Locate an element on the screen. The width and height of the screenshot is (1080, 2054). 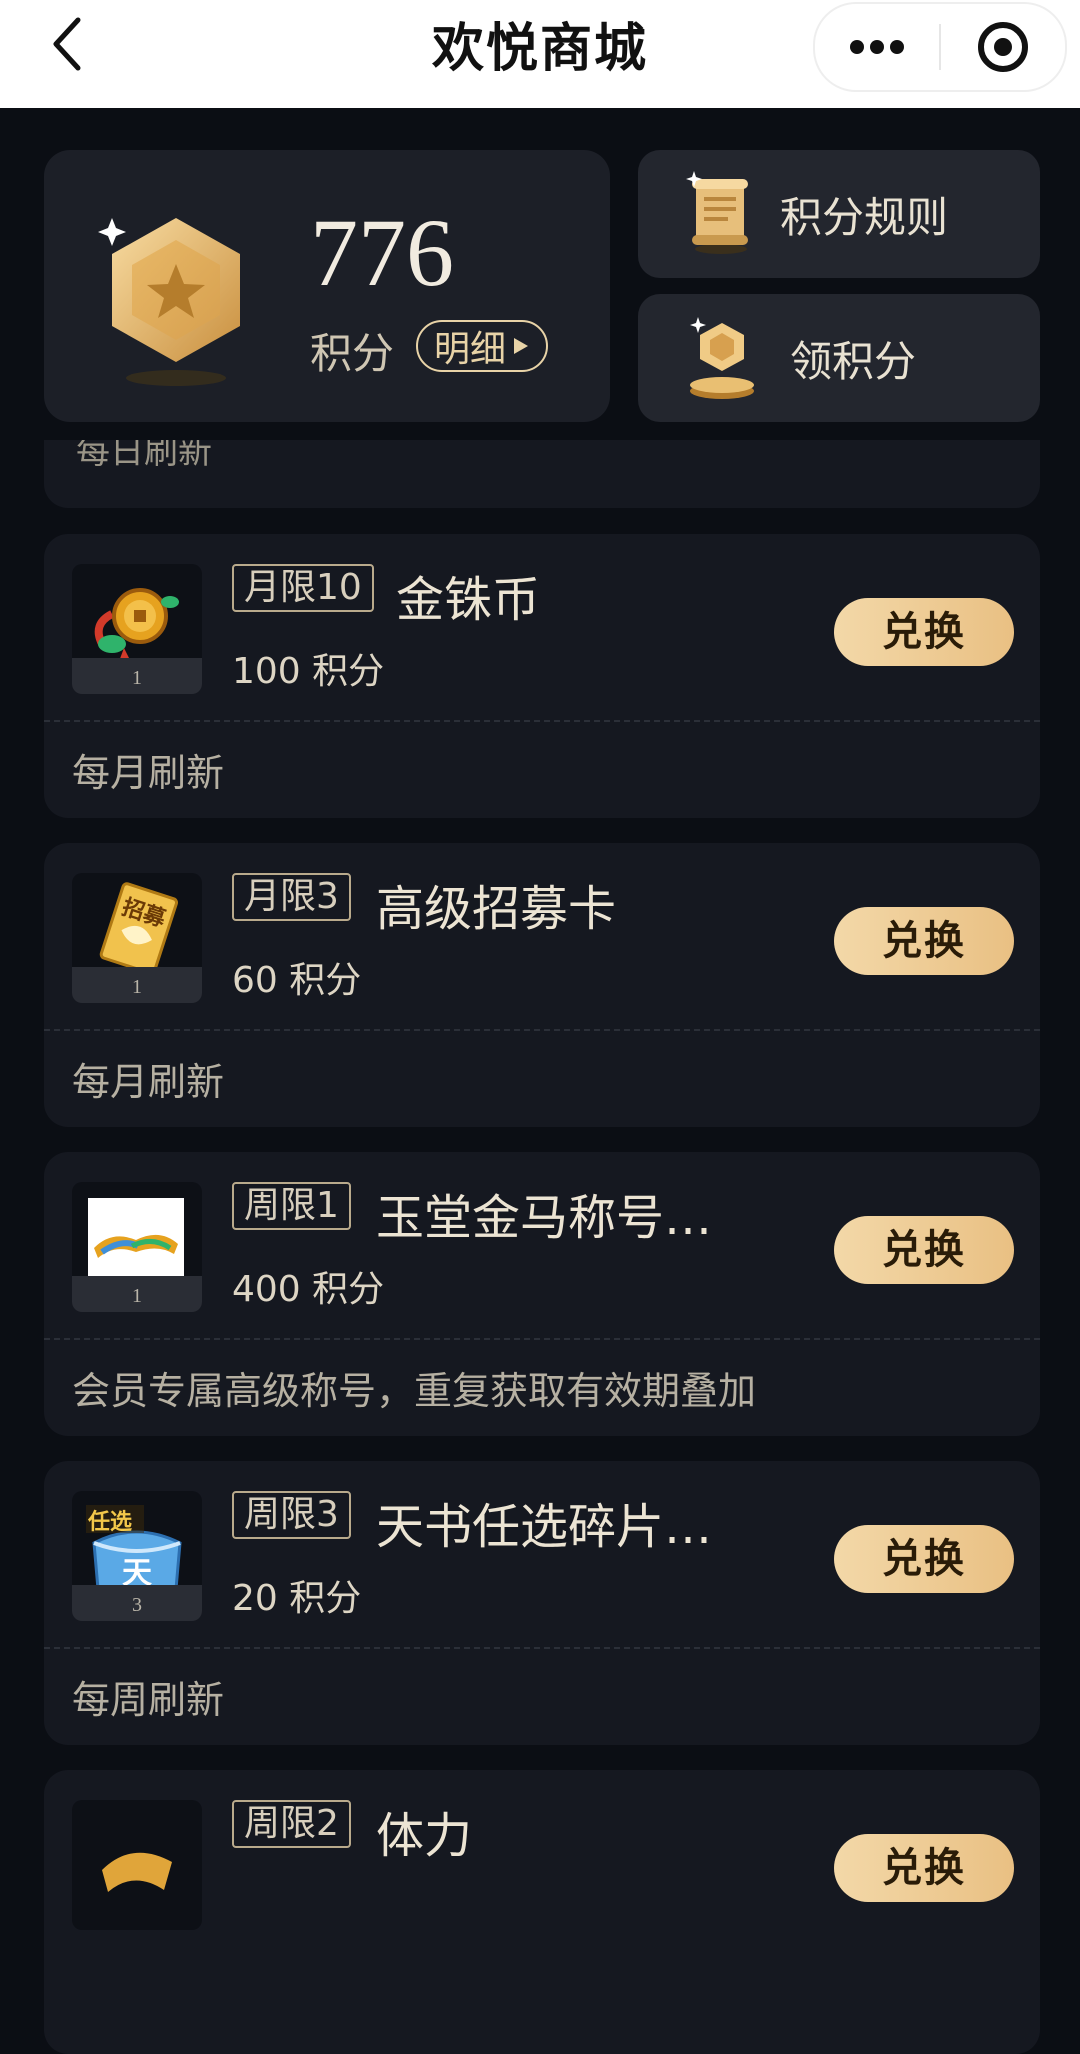
points-summary-card: 776 积分 明细 is located at coordinates (327, 286).